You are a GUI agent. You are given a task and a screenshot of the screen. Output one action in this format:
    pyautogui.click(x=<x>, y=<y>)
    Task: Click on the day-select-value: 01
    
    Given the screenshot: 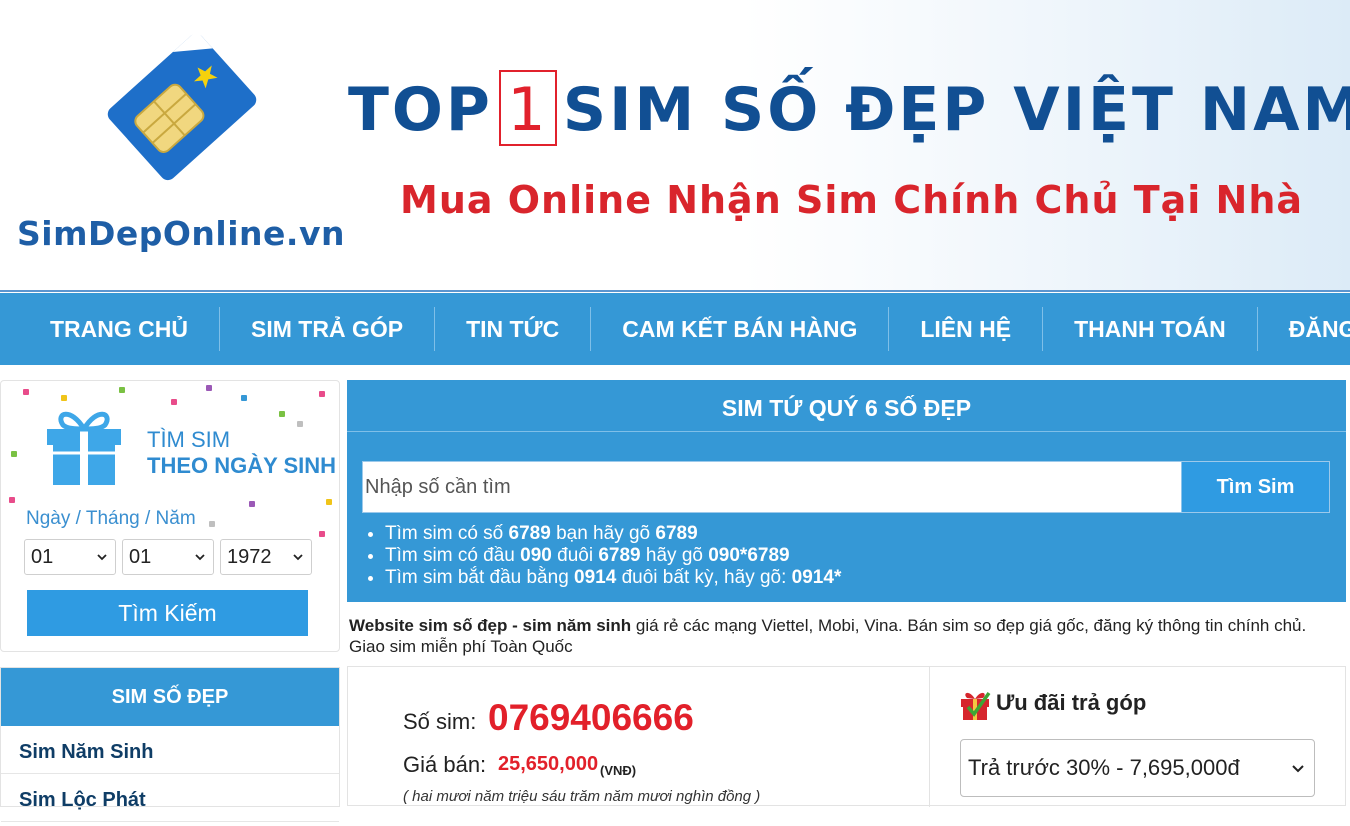 What is the action you would take?
    pyautogui.click(x=42, y=557)
    